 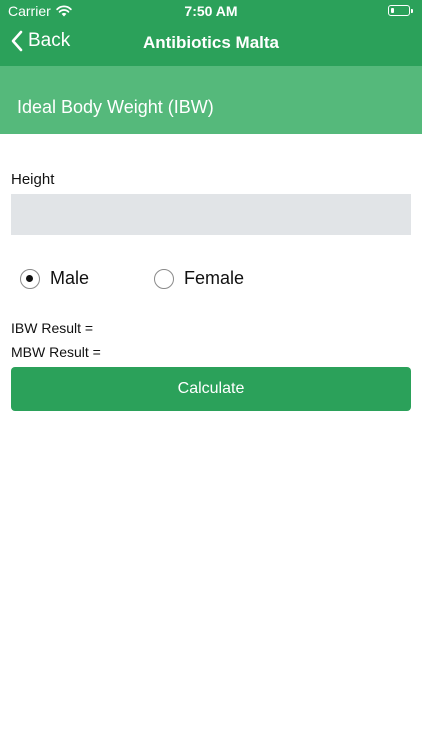 I want to click on mbw-result: MBW Result =, so click(x=56, y=352).